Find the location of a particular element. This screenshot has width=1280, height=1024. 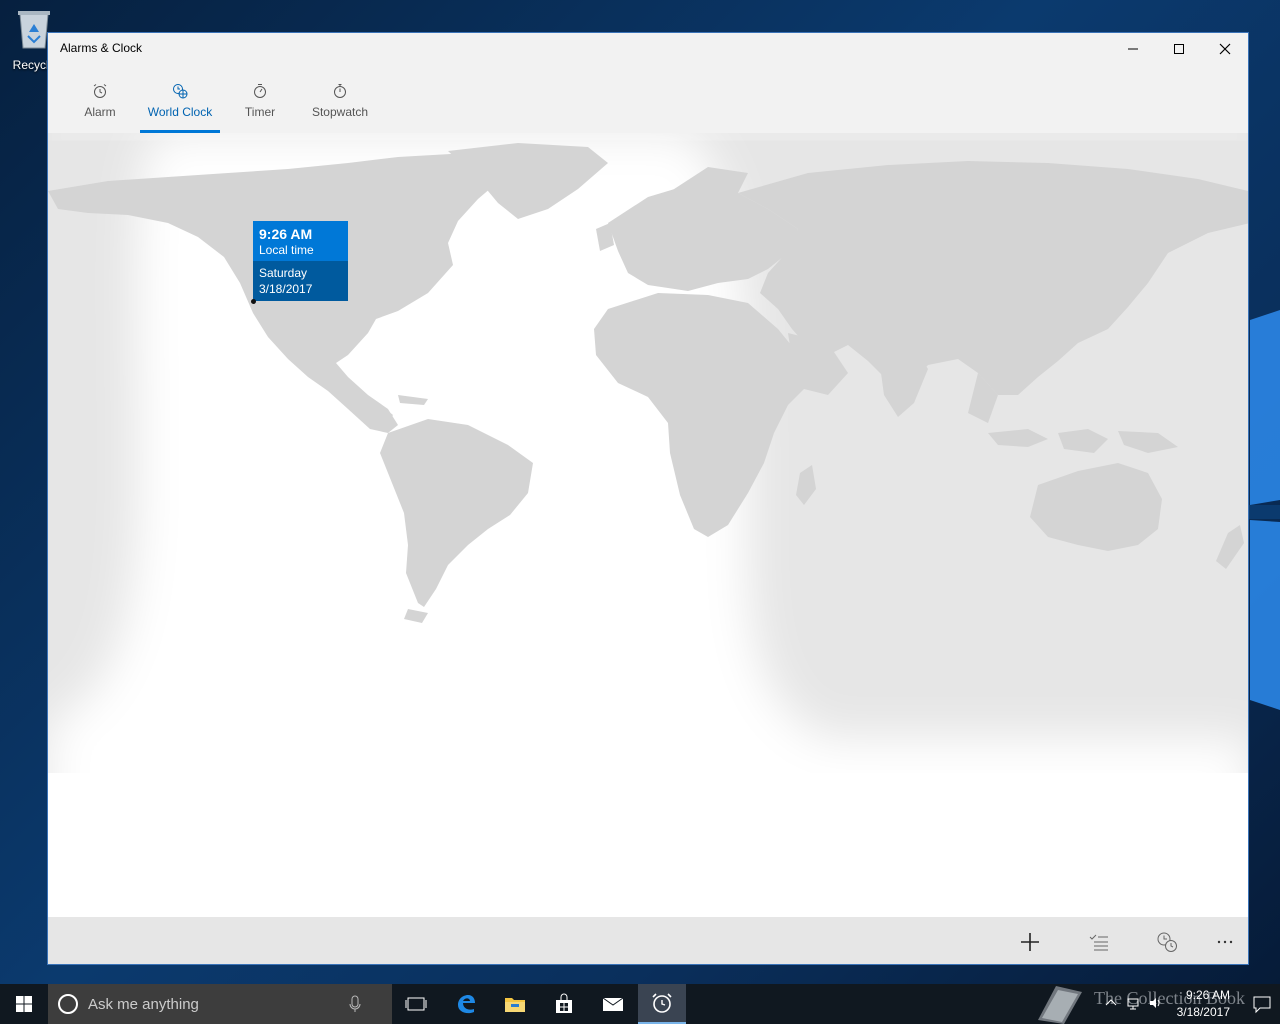

tab-stopwatch-label: Stopwatch is located at coordinates (340, 112).